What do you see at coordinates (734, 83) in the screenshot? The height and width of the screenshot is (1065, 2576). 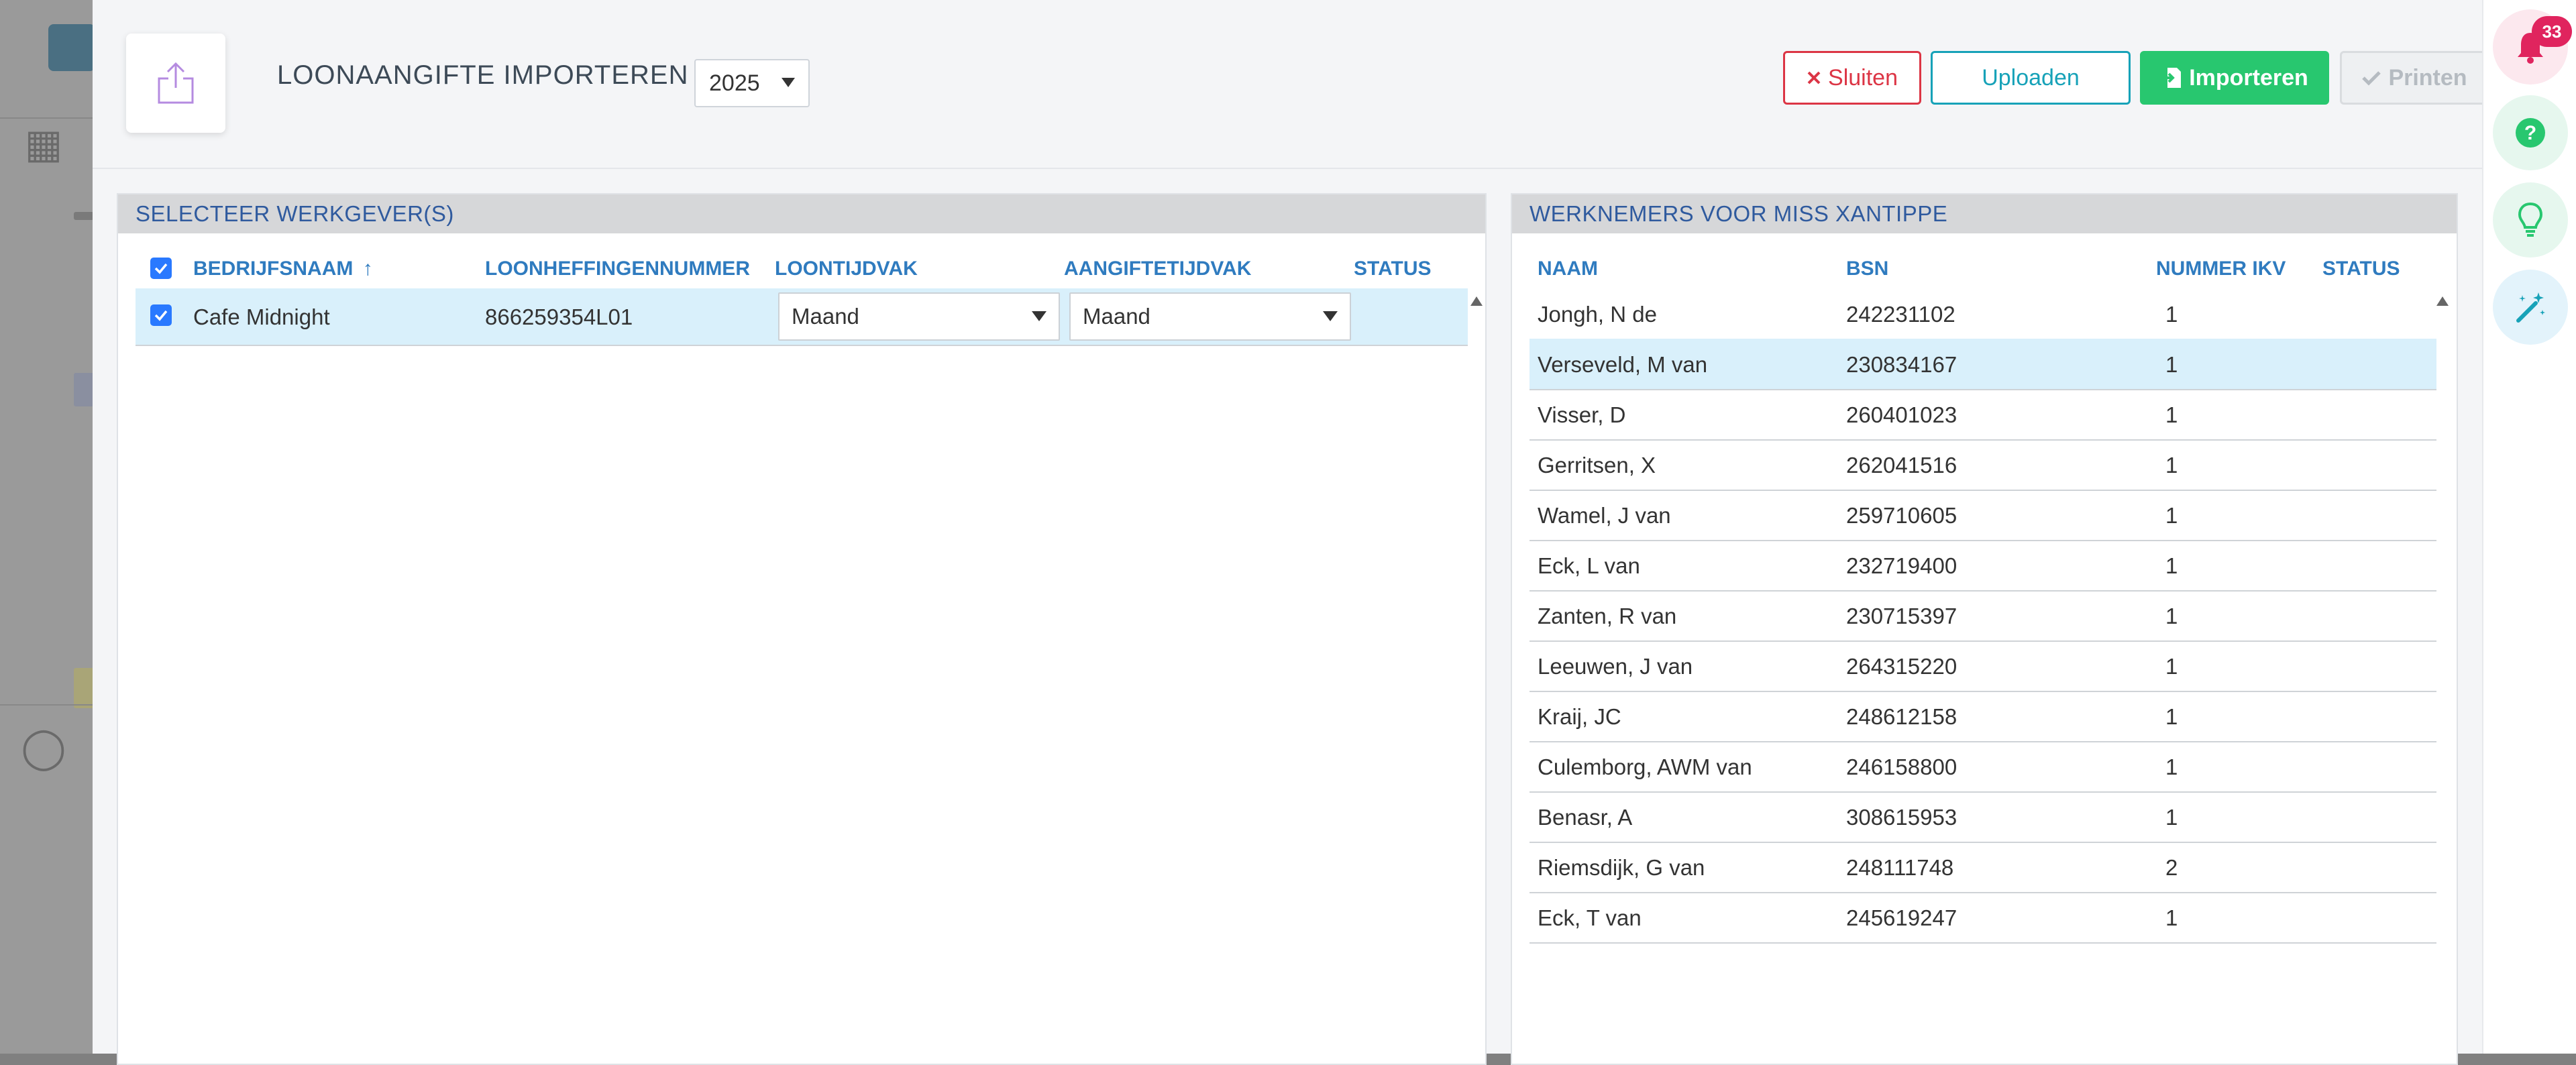 I see `year-select-value: 2025` at bounding box center [734, 83].